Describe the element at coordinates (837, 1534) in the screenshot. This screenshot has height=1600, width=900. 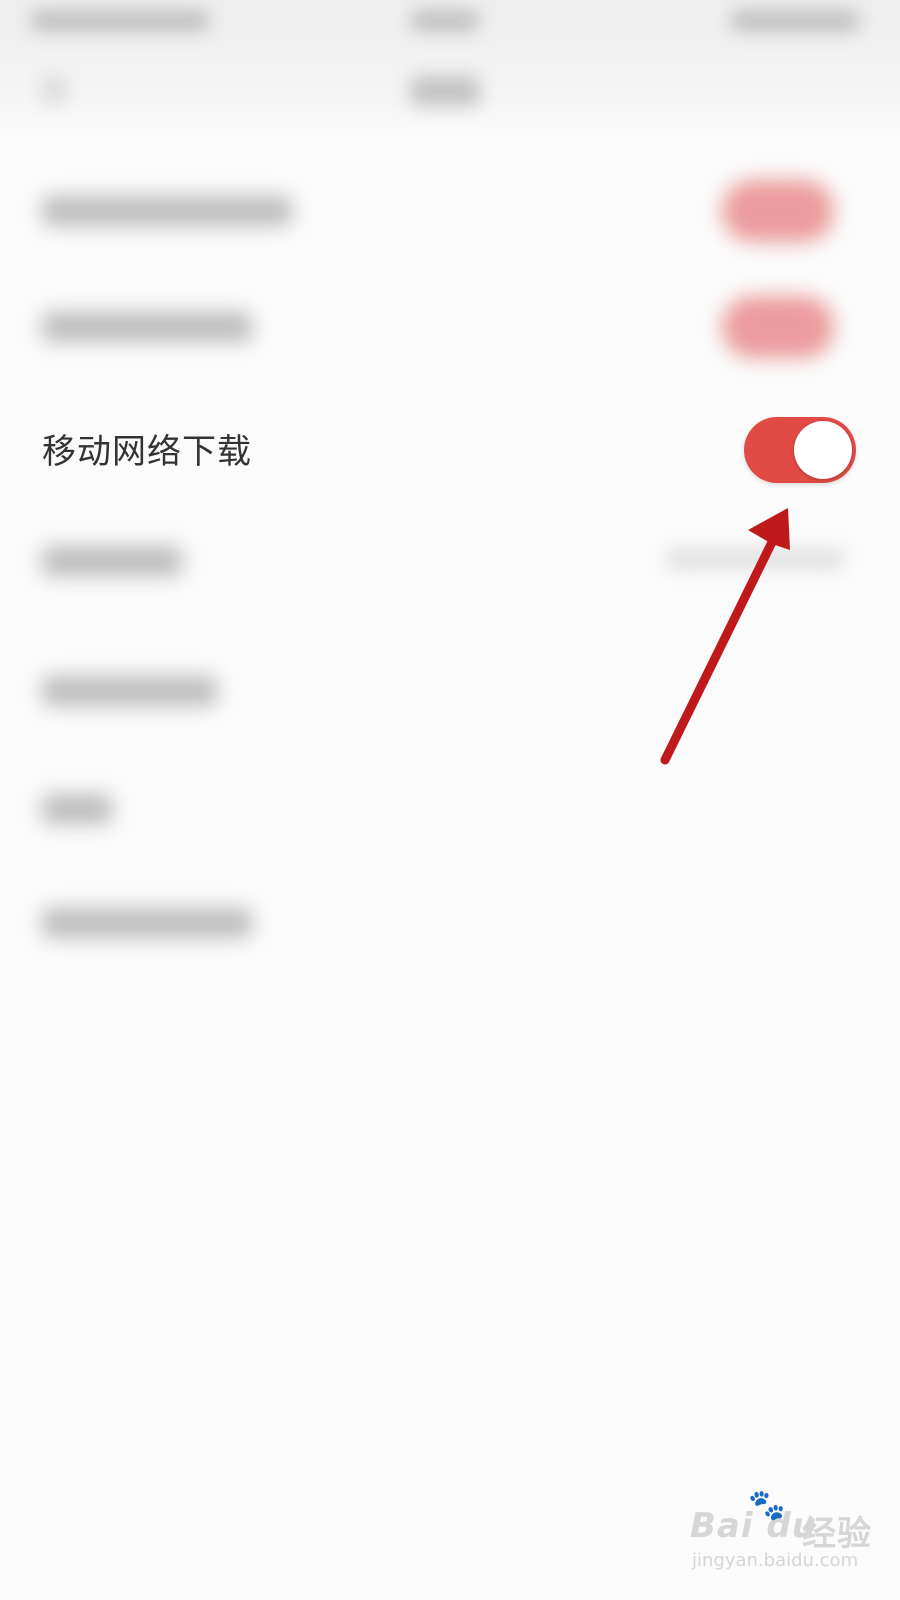
I see `watermark-brand-cn: 经验` at that location.